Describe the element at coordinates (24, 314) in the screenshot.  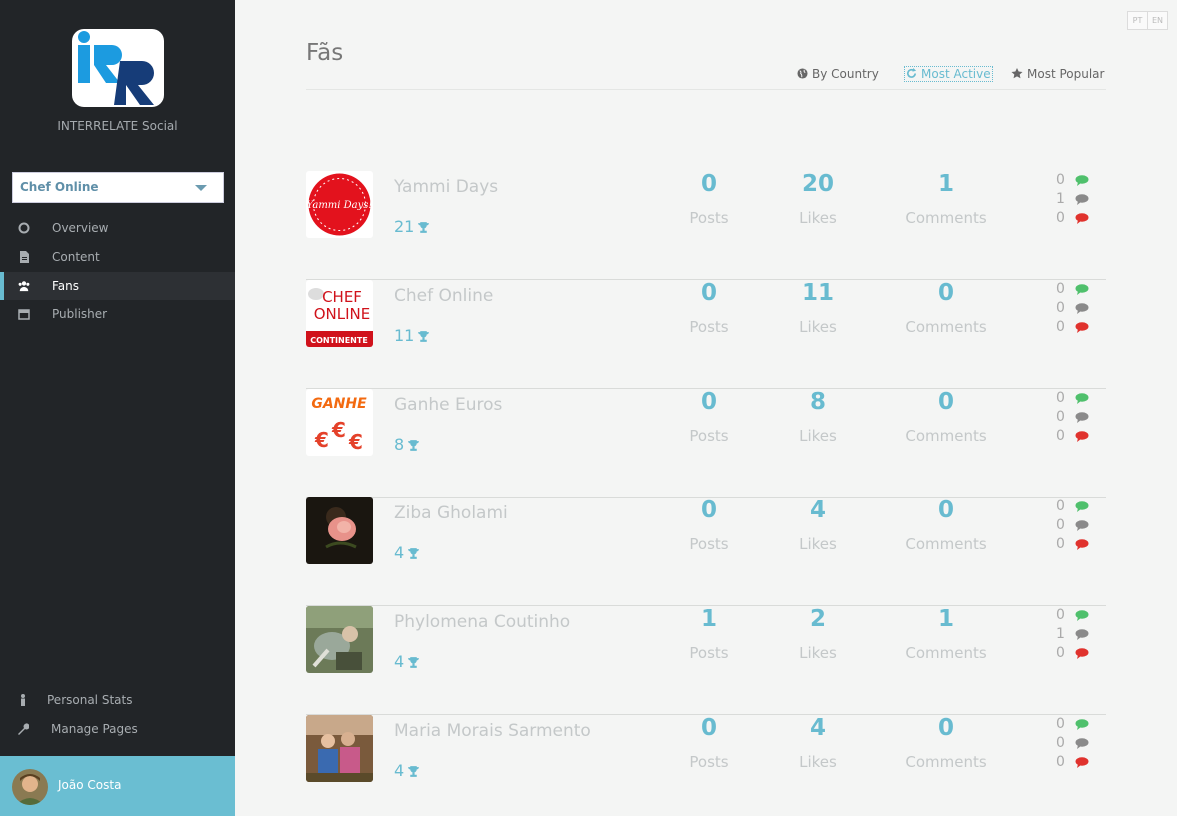
I see `calendar-icon` at that location.